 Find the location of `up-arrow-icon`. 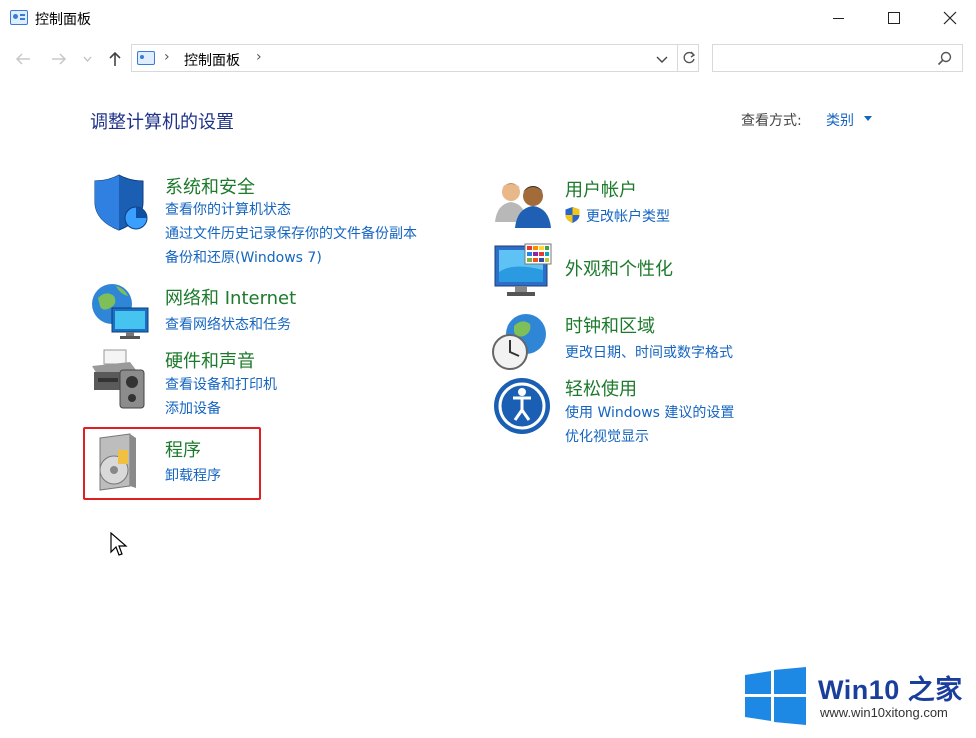

up-arrow-icon is located at coordinates (115, 58).